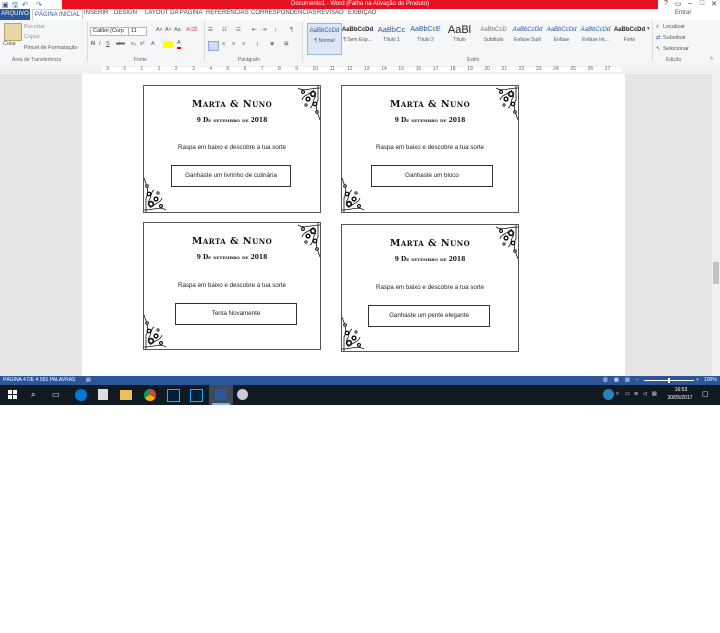  I want to click on tab-page-layout: LAYOUT DA PÁGINA, so click(173, 13).